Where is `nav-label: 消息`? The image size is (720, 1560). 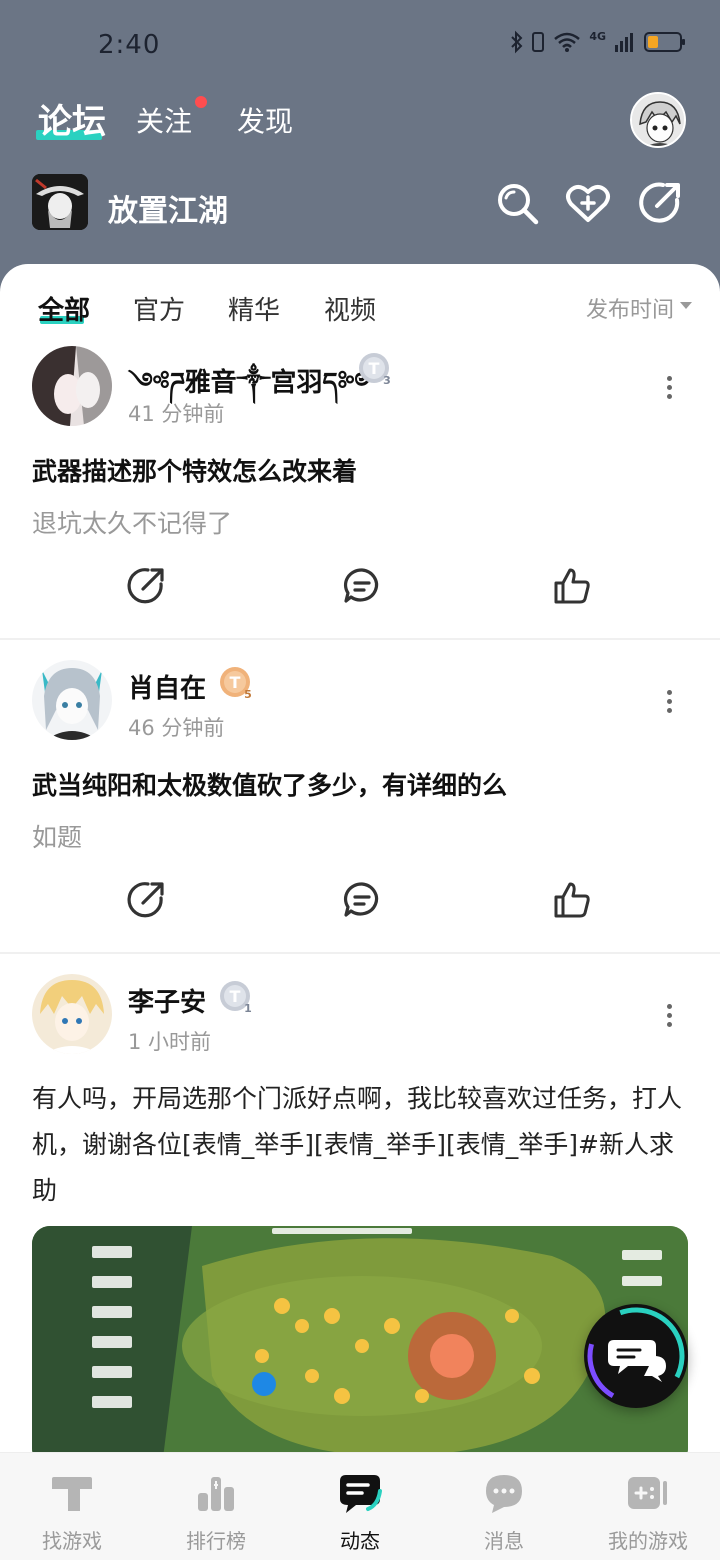
nav-label: 消息 is located at coordinates (504, 1541).